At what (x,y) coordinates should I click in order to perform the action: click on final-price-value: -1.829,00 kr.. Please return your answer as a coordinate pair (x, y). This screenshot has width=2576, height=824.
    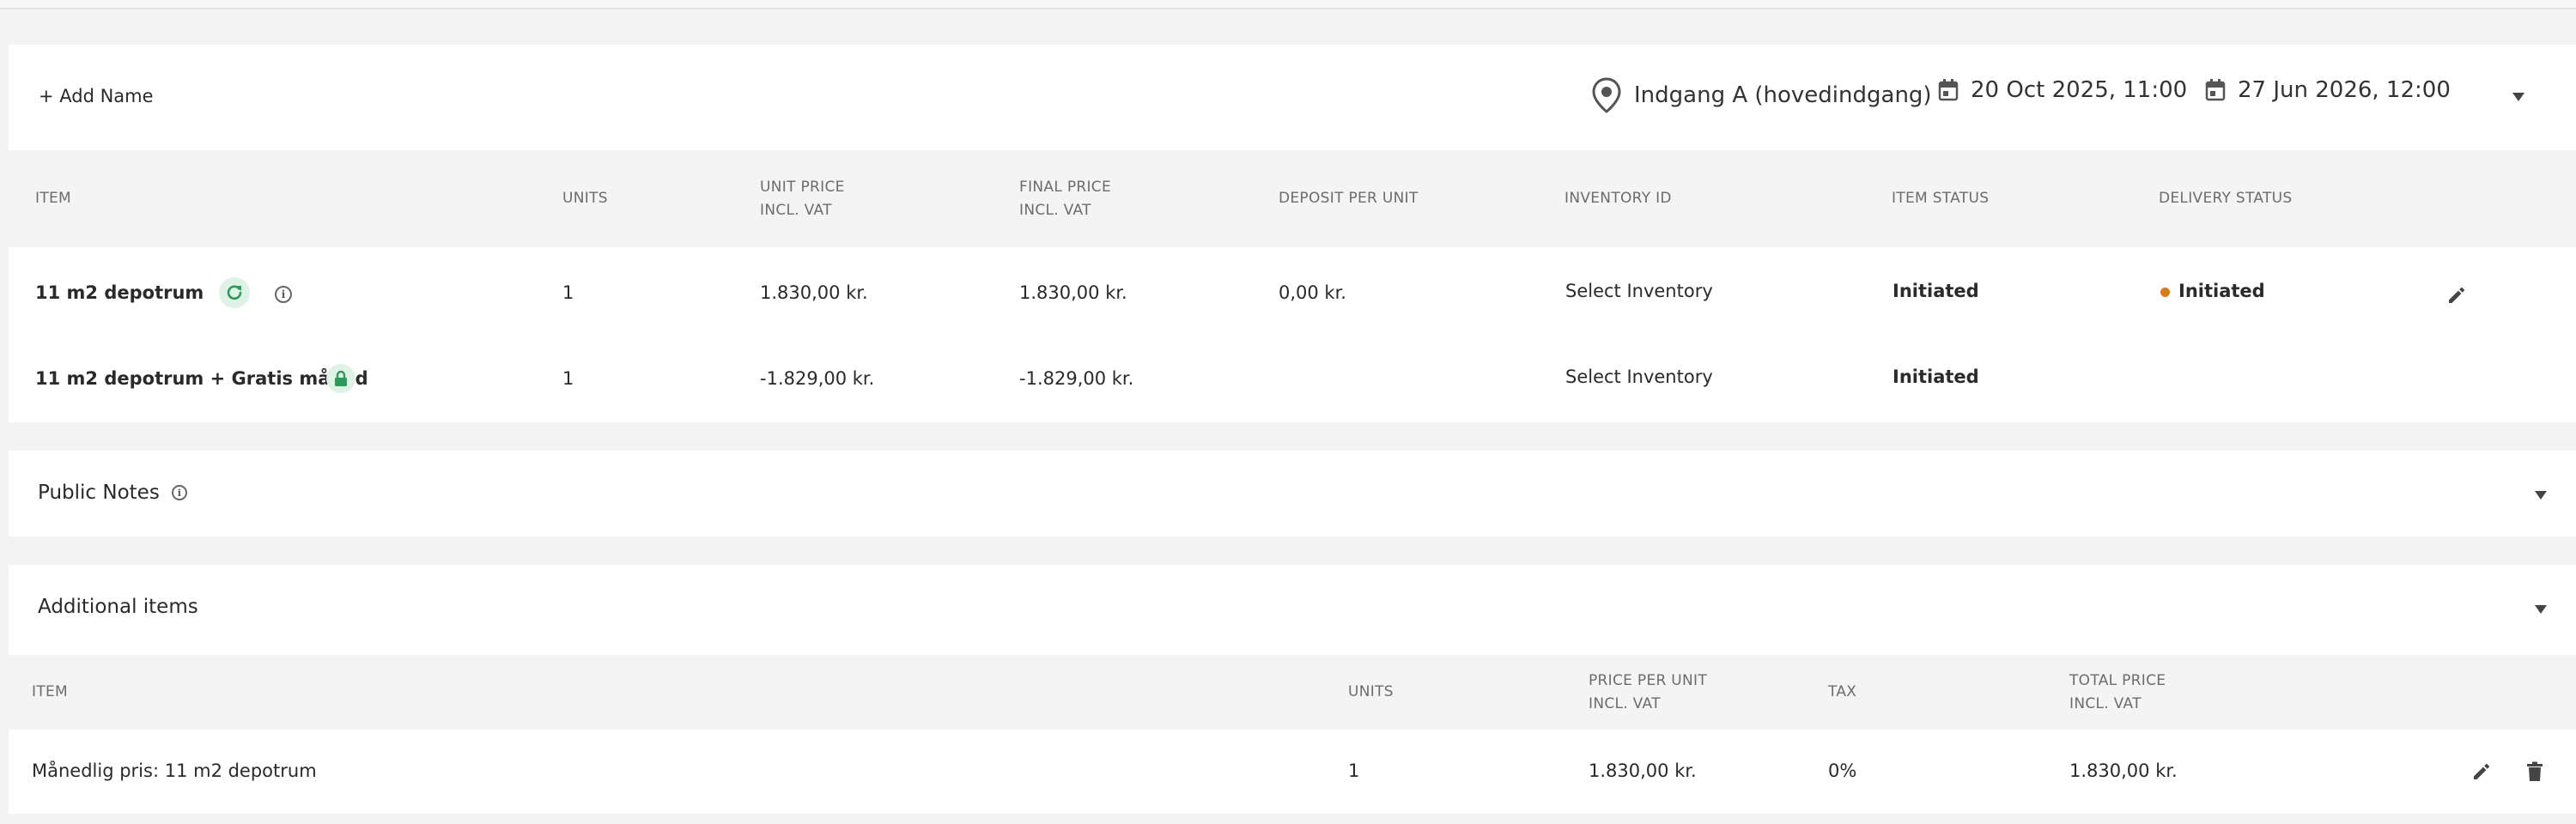
    Looking at the image, I should click on (1076, 378).